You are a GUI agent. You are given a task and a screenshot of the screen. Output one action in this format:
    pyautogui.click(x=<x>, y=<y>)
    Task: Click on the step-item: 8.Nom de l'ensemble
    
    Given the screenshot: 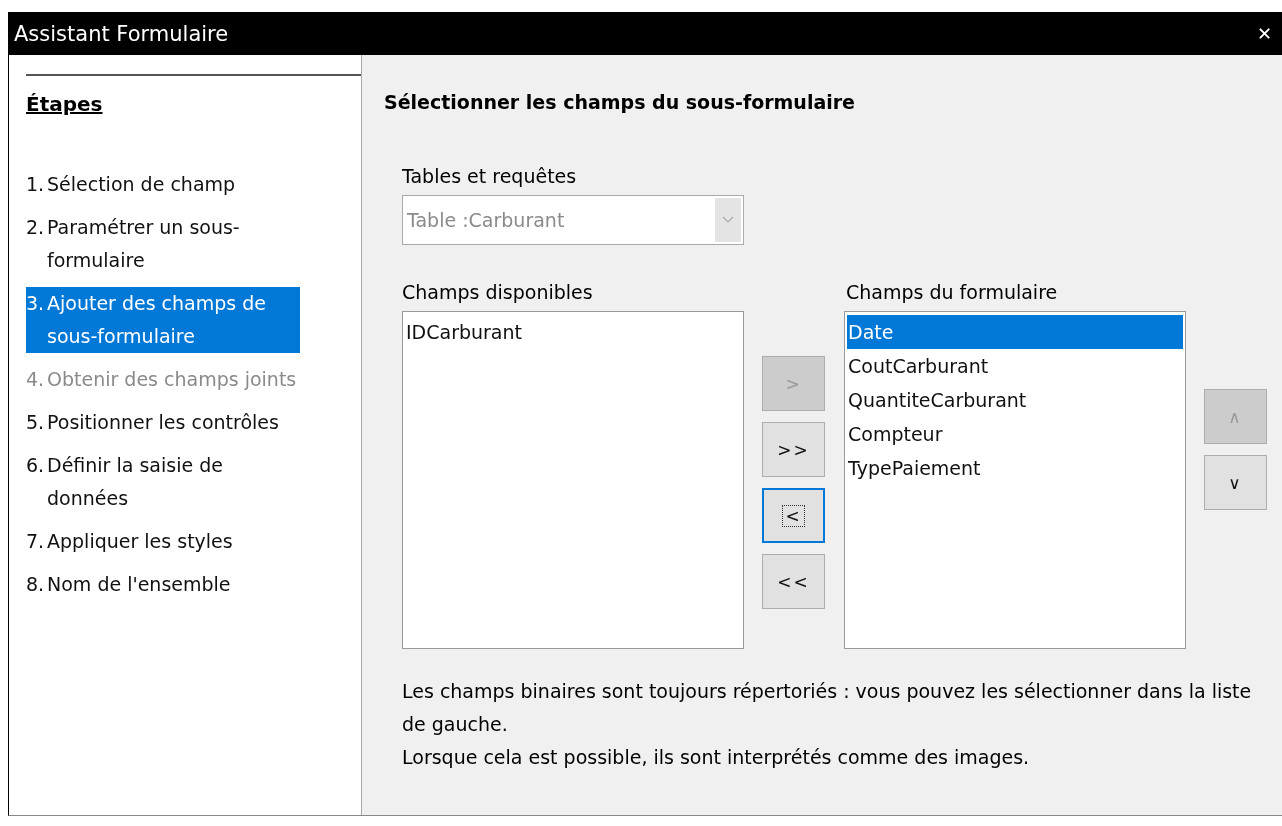 What is the action you would take?
    pyautogui.click(x=163, y=584)
    